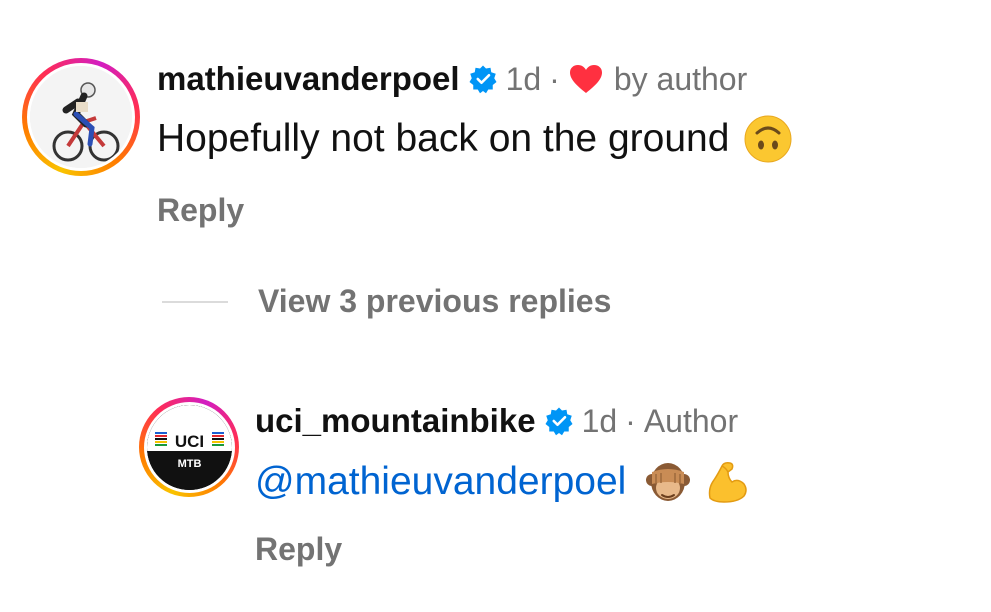 The height and width of the screenshot is (612, 991). Describe the element at coordinates (434, 301) in the screenshot. I see `view-previous-replies-label: View 3 previous replies` at that location.